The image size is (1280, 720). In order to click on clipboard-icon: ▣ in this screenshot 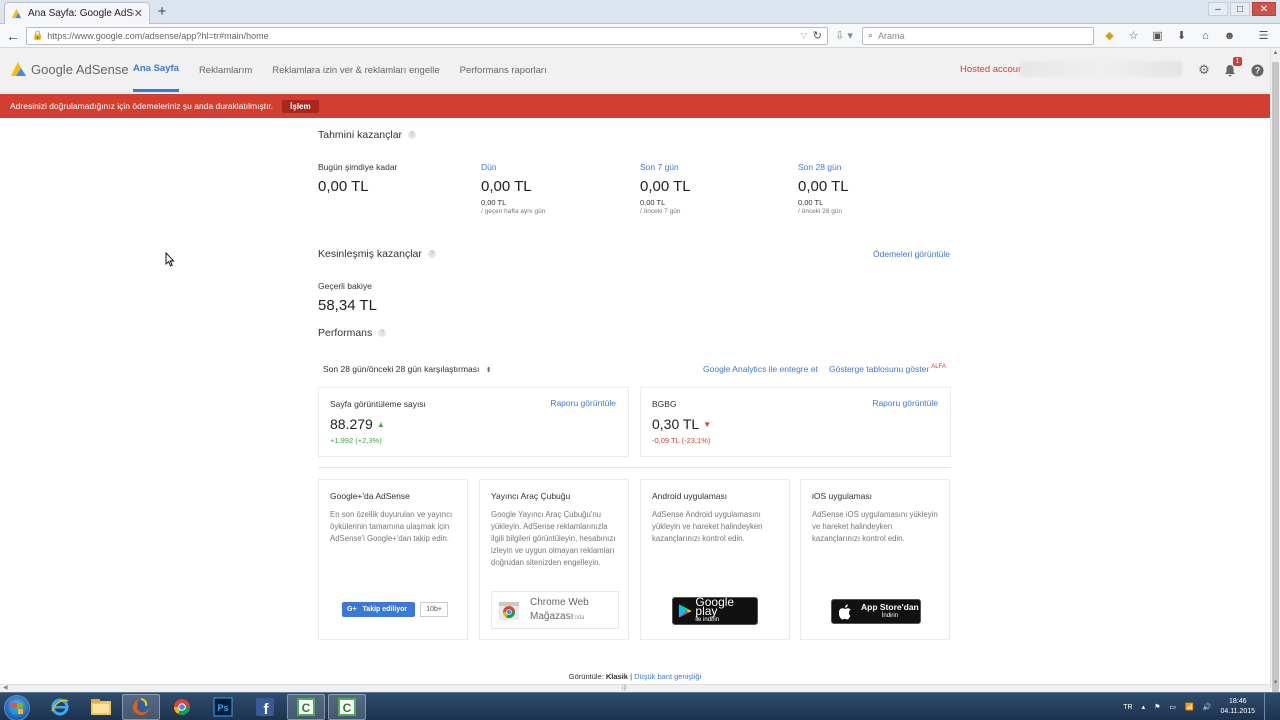, I will do `click(1157, 36)`.